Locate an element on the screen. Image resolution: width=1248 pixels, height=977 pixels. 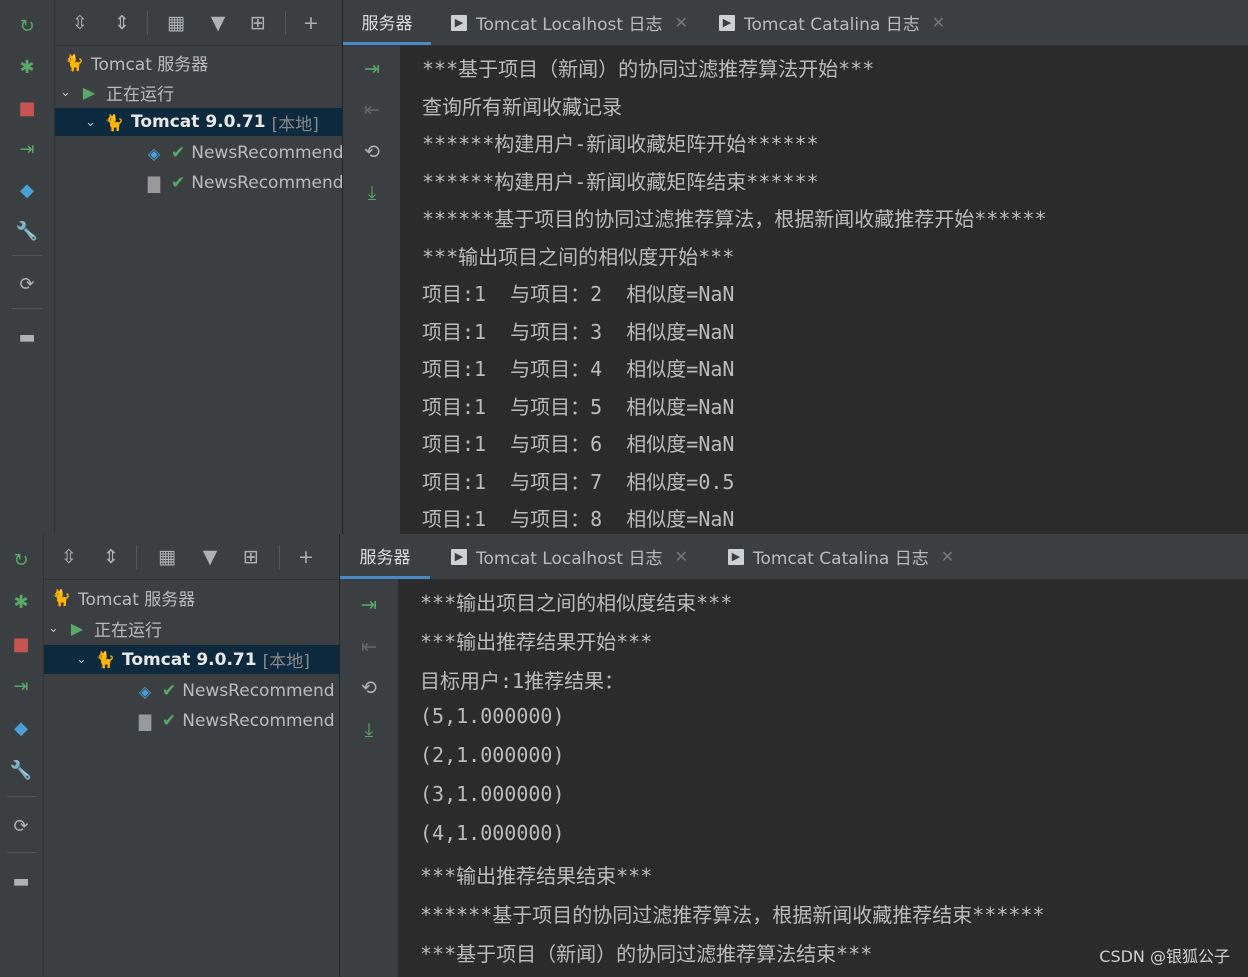
console-line: ******基于项目的协同过滤推荐算法，根据新闻收藏推荐结束****** is located at coordinates (732, 915).